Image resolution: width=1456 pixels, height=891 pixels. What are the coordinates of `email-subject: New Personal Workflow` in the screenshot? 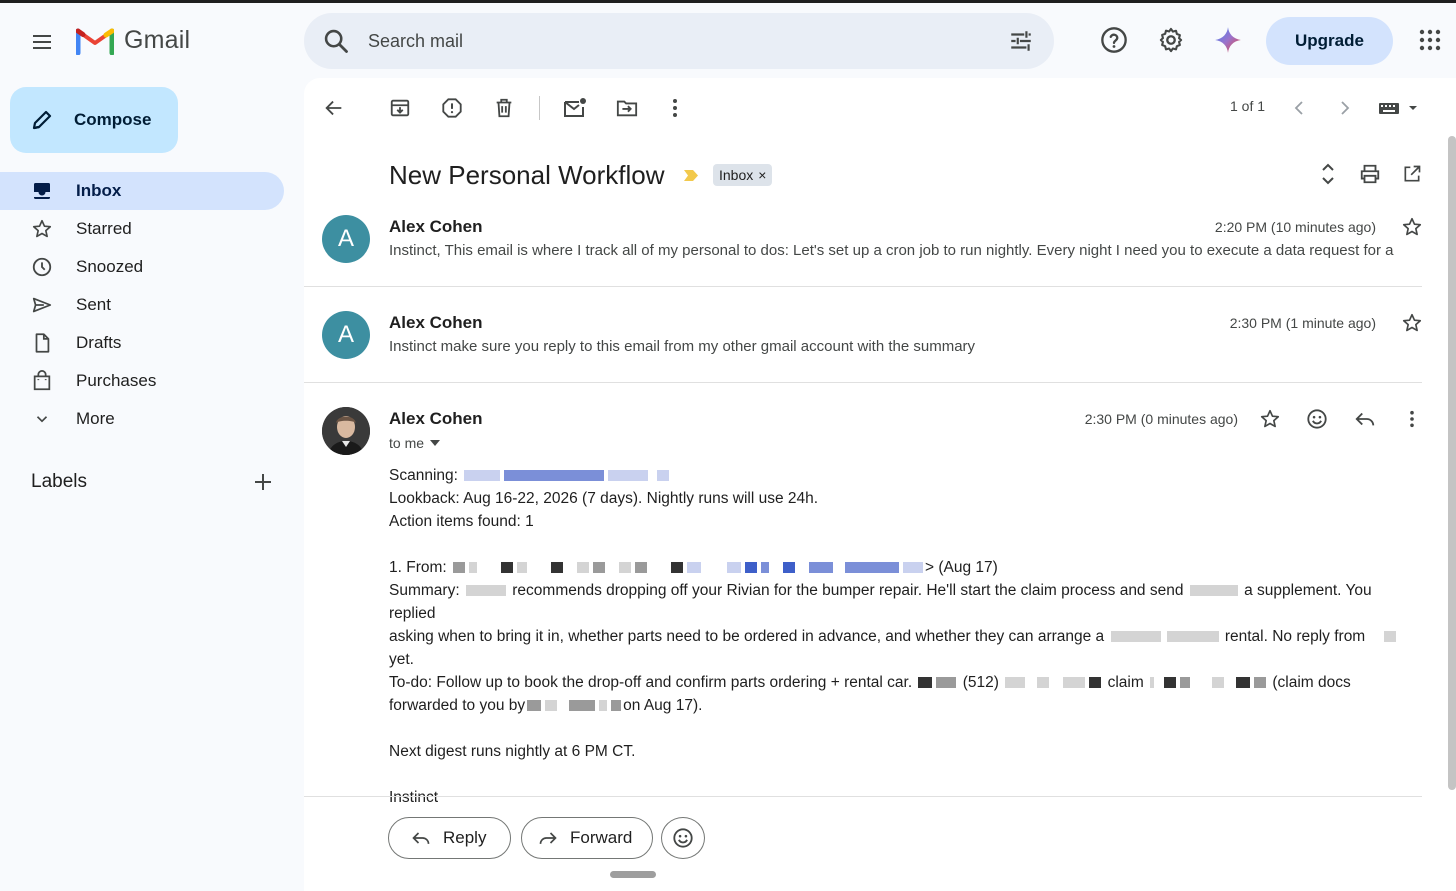 It's located at (527, 175).